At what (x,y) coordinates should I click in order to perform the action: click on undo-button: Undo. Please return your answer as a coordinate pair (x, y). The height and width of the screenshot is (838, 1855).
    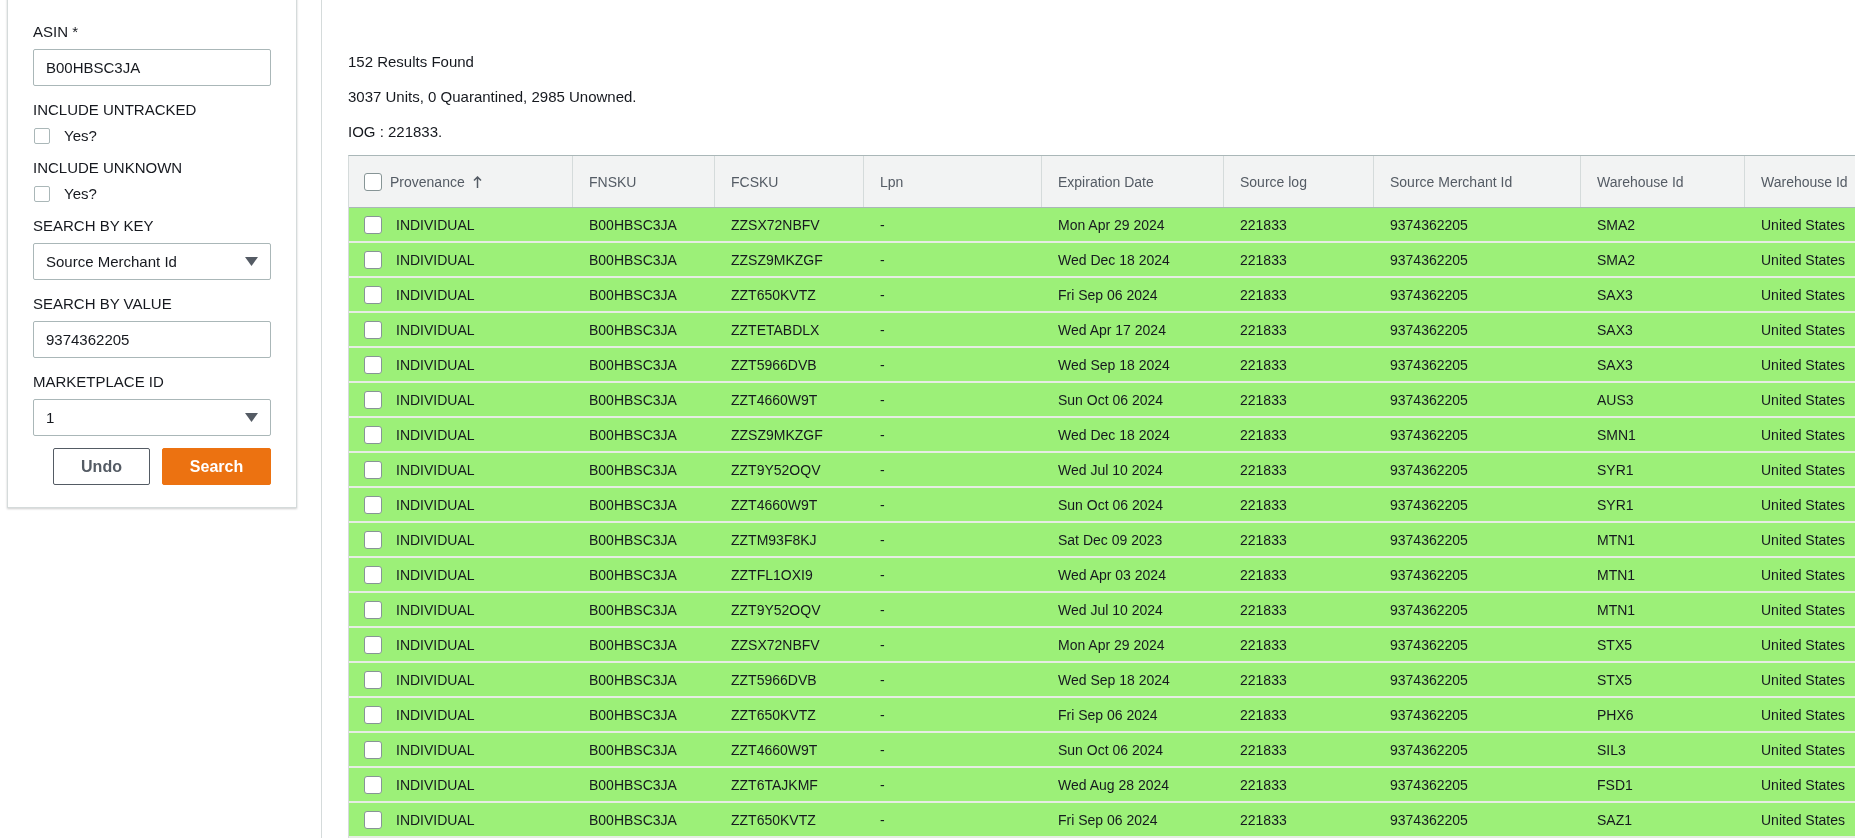
    Looking at the image, I should click on (101, 466).